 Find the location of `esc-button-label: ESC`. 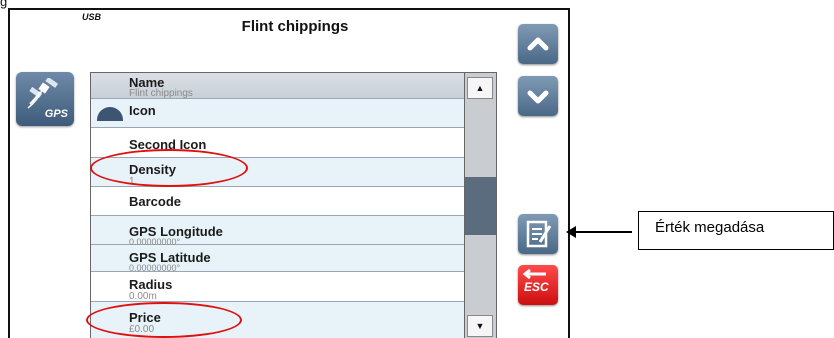

esc-button-label: ESC is located at coordinates (536, 287).